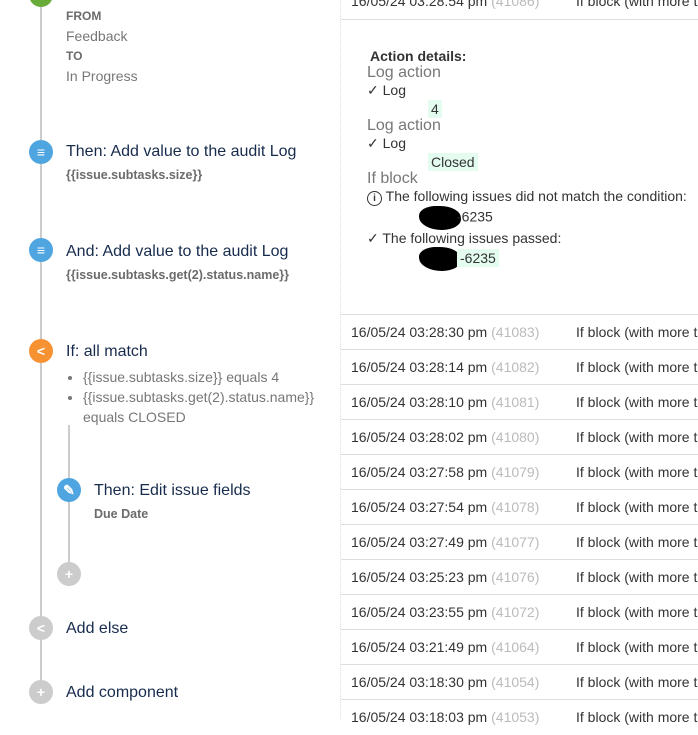 This screenshot has height=735, width=698. I want to click on edit-title: Then: Edit issue fields, so click(172, 491).